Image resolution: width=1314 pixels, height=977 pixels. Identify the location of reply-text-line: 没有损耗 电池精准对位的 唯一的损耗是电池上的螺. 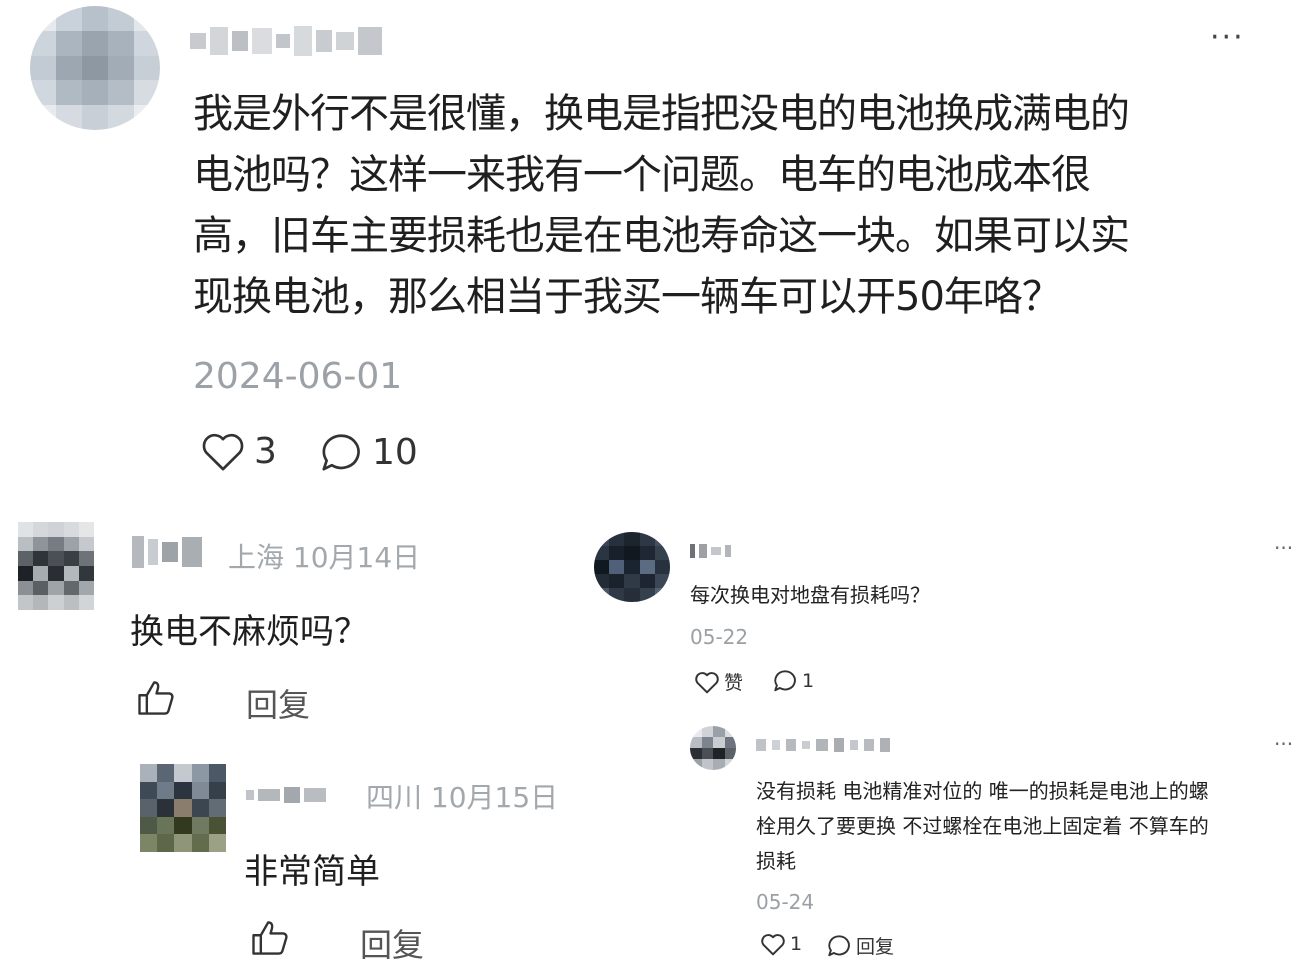
(982, 791).